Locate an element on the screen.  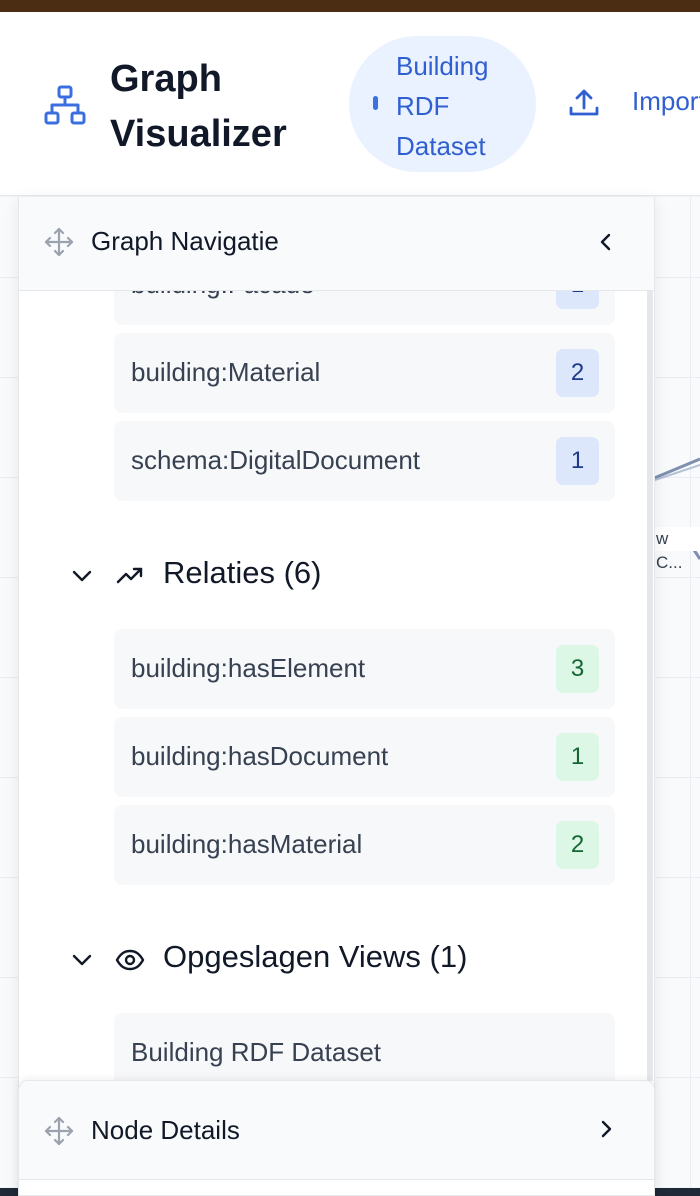
saved-view-label: Building RDF Dataset is located at coordinates (256, 1052).